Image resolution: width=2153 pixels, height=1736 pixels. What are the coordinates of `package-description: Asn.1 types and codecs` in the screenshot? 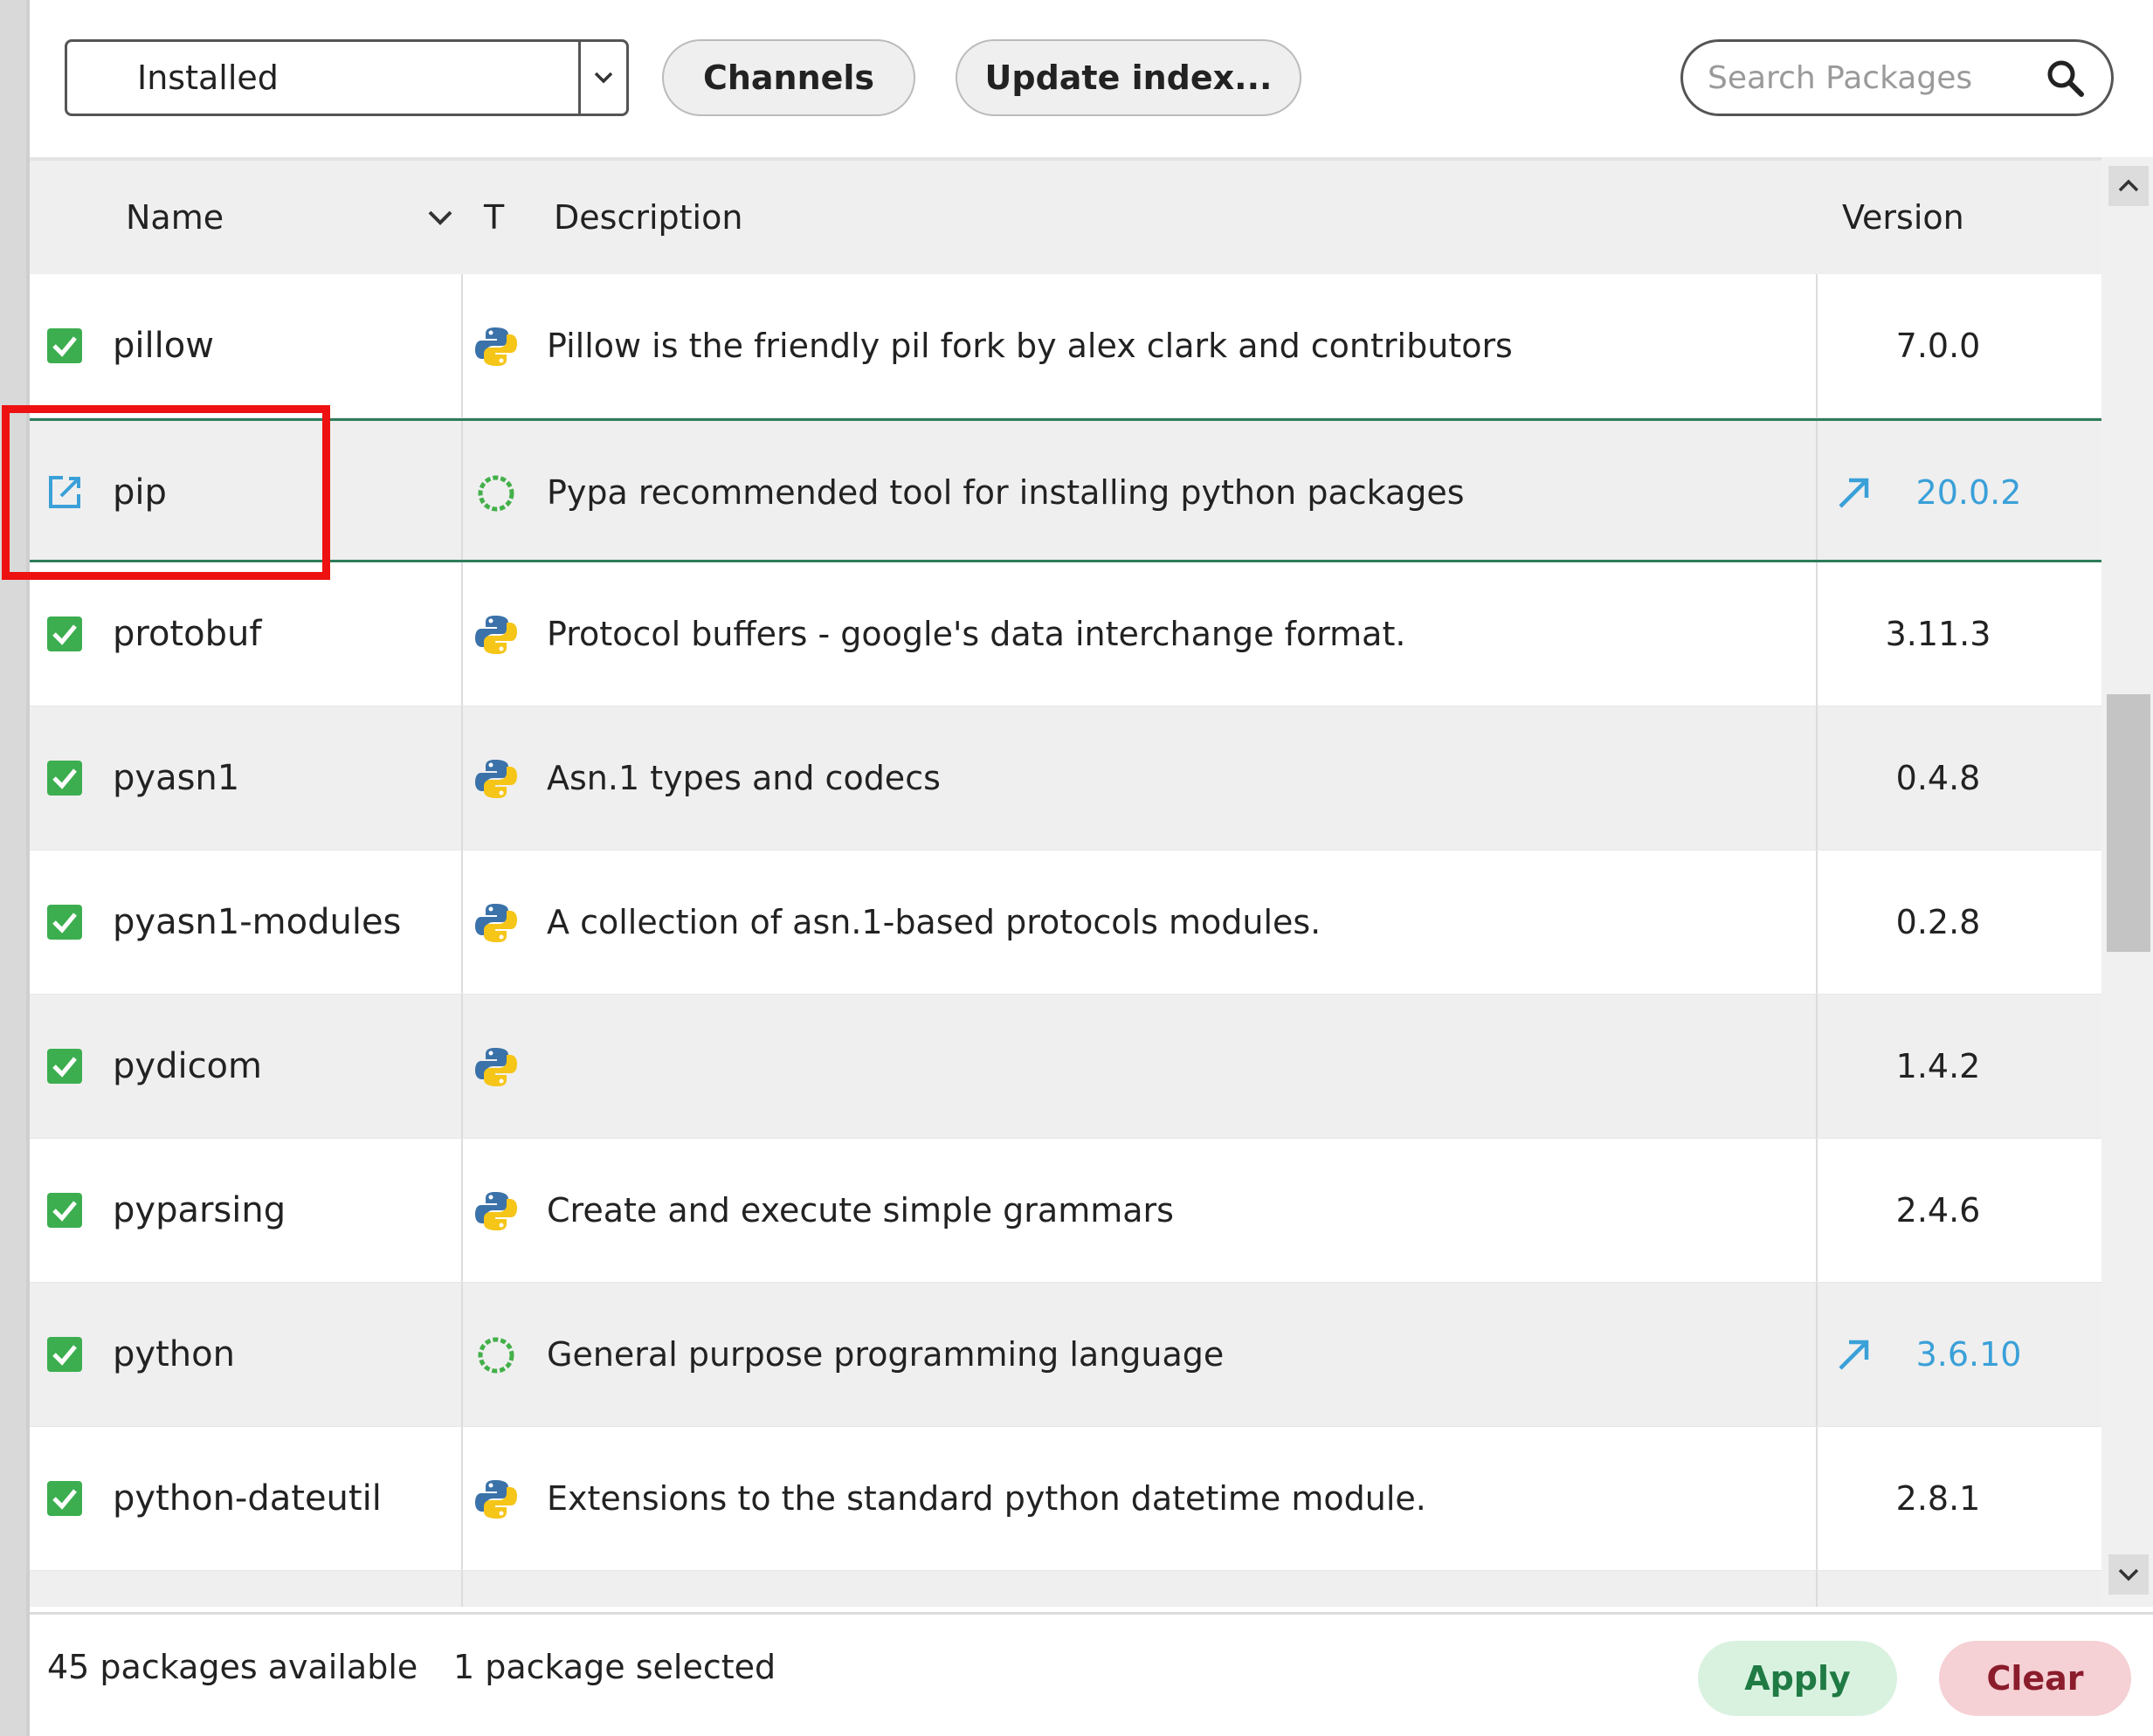 It's located at (744, 778).